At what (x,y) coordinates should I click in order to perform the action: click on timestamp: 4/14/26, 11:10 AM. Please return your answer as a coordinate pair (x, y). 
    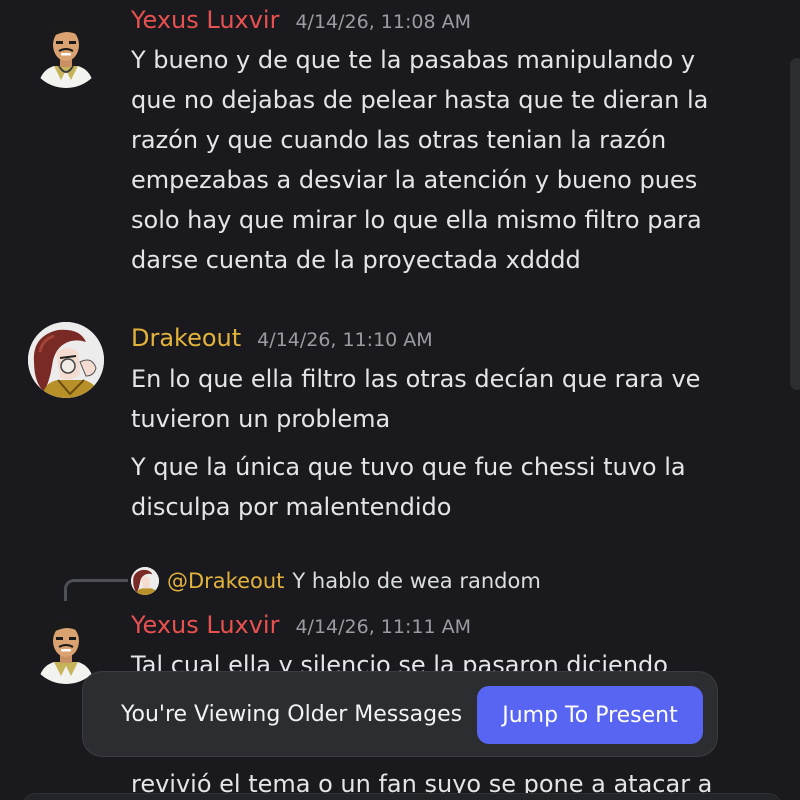
    Looking at the image, I should click on (345, 340).